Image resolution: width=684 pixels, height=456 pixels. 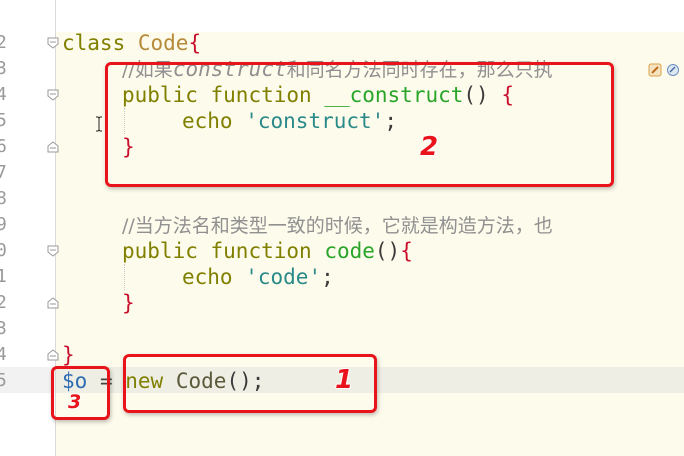 I want to click on annotation-number-one: 1, so click(x=344, y=380).